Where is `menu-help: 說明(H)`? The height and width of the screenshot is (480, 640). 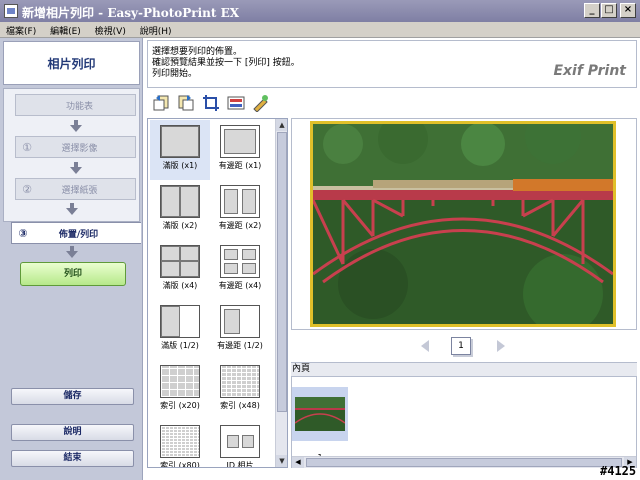
menu-help: 說明(H) is located at coordinates (155, 29).